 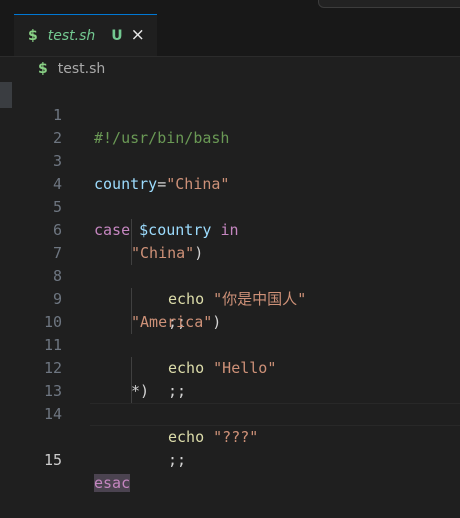 What do you see at coordinates (230, 171) in the screenshot?
I see `code-line: 4` at bounding box center [230, 171].